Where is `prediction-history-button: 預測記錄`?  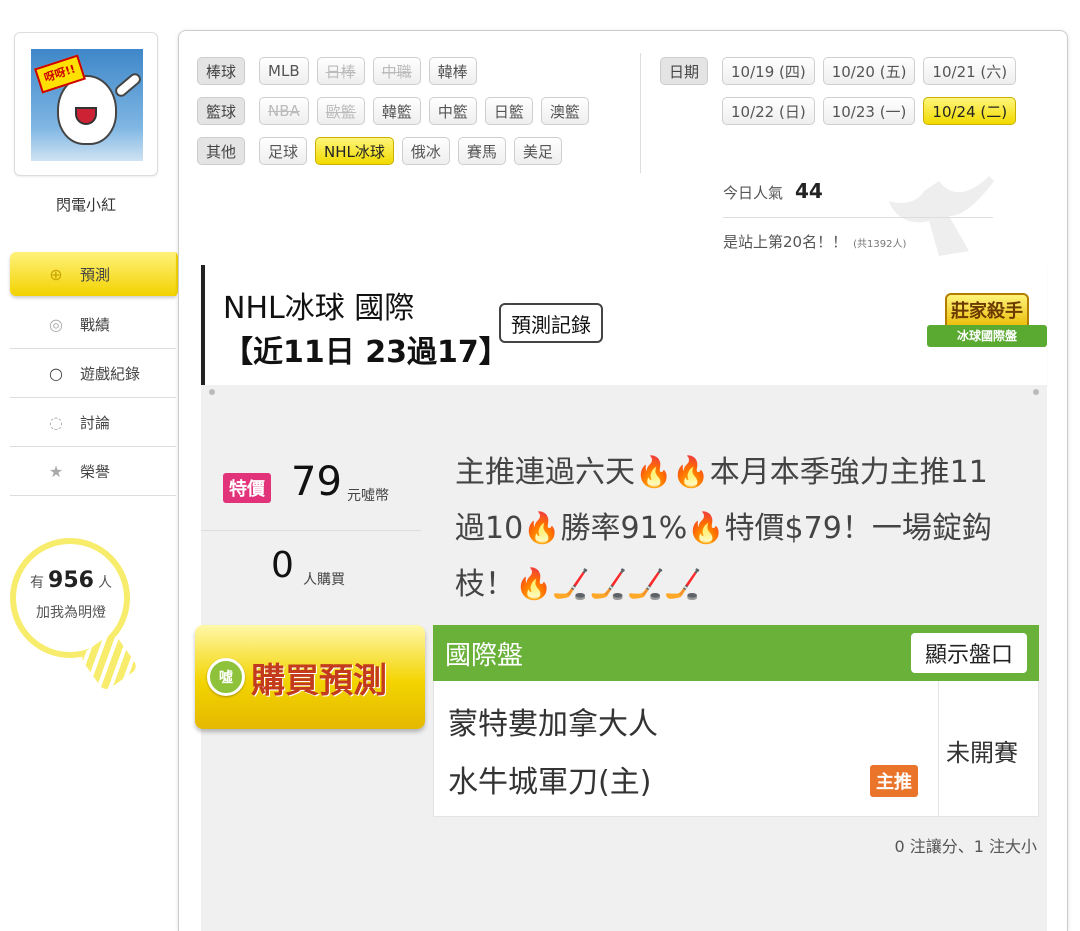
prediction-history-button: 預測記錄 is located at coordinates (551, 323).